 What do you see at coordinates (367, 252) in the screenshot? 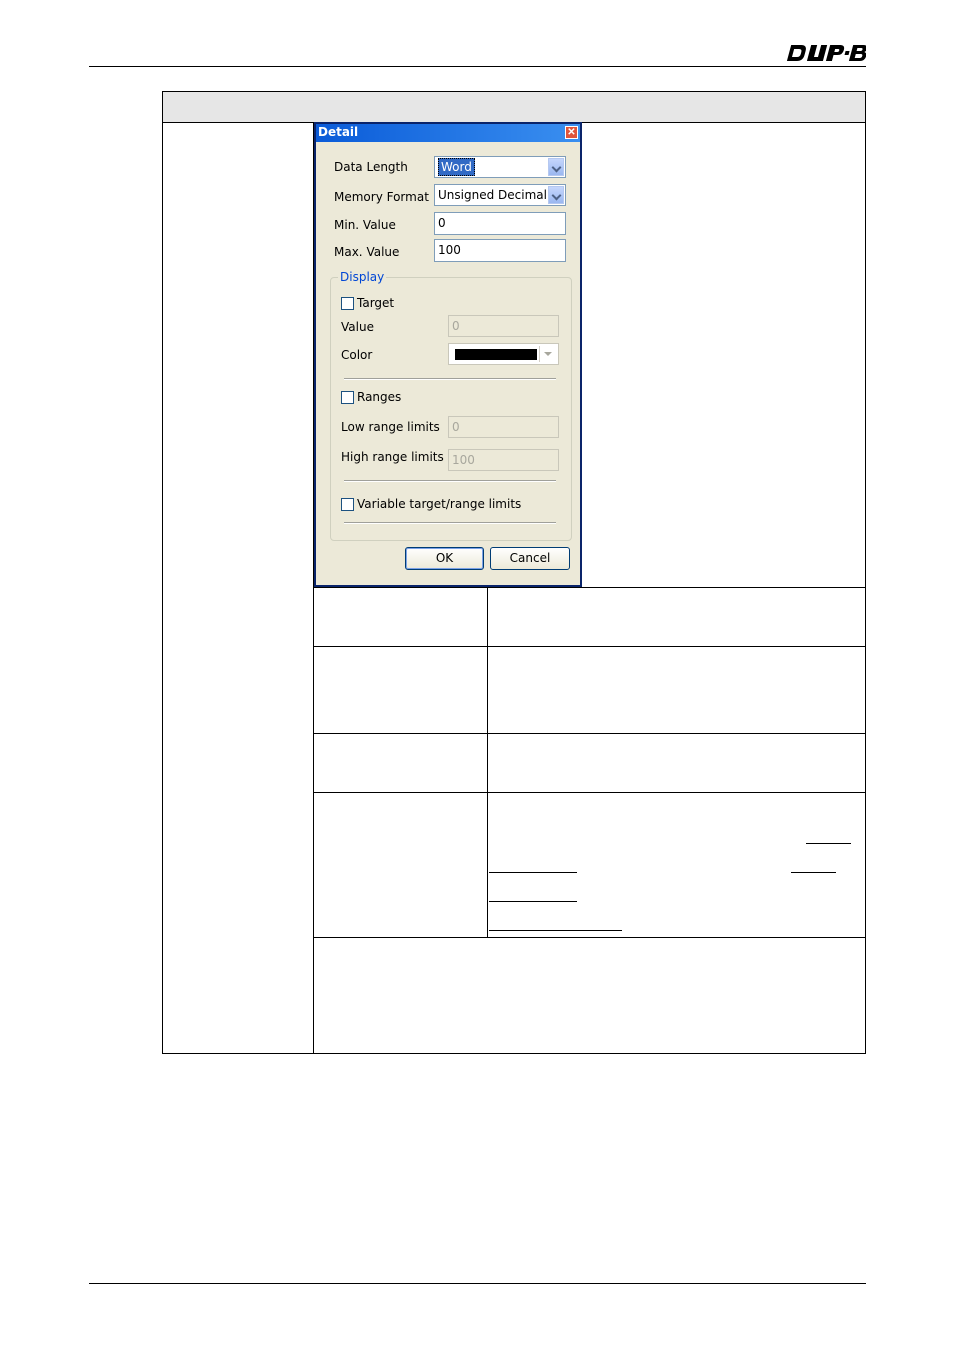
I see `max-value-label: Max. Value` at bounding box center [367, 252].